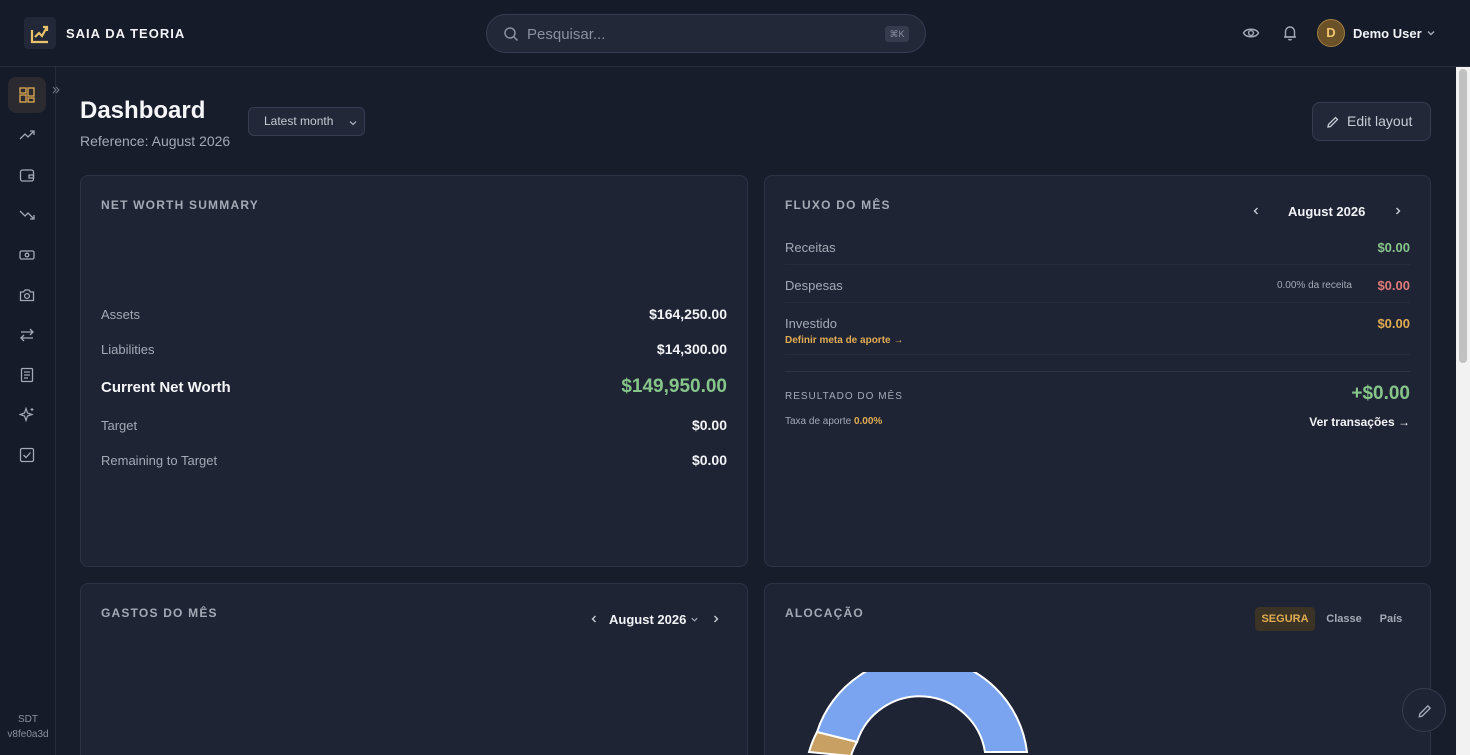  Describe the element at coordinates (143, 110) in the screenshot. I see `page-title: Dashboard` at that location.